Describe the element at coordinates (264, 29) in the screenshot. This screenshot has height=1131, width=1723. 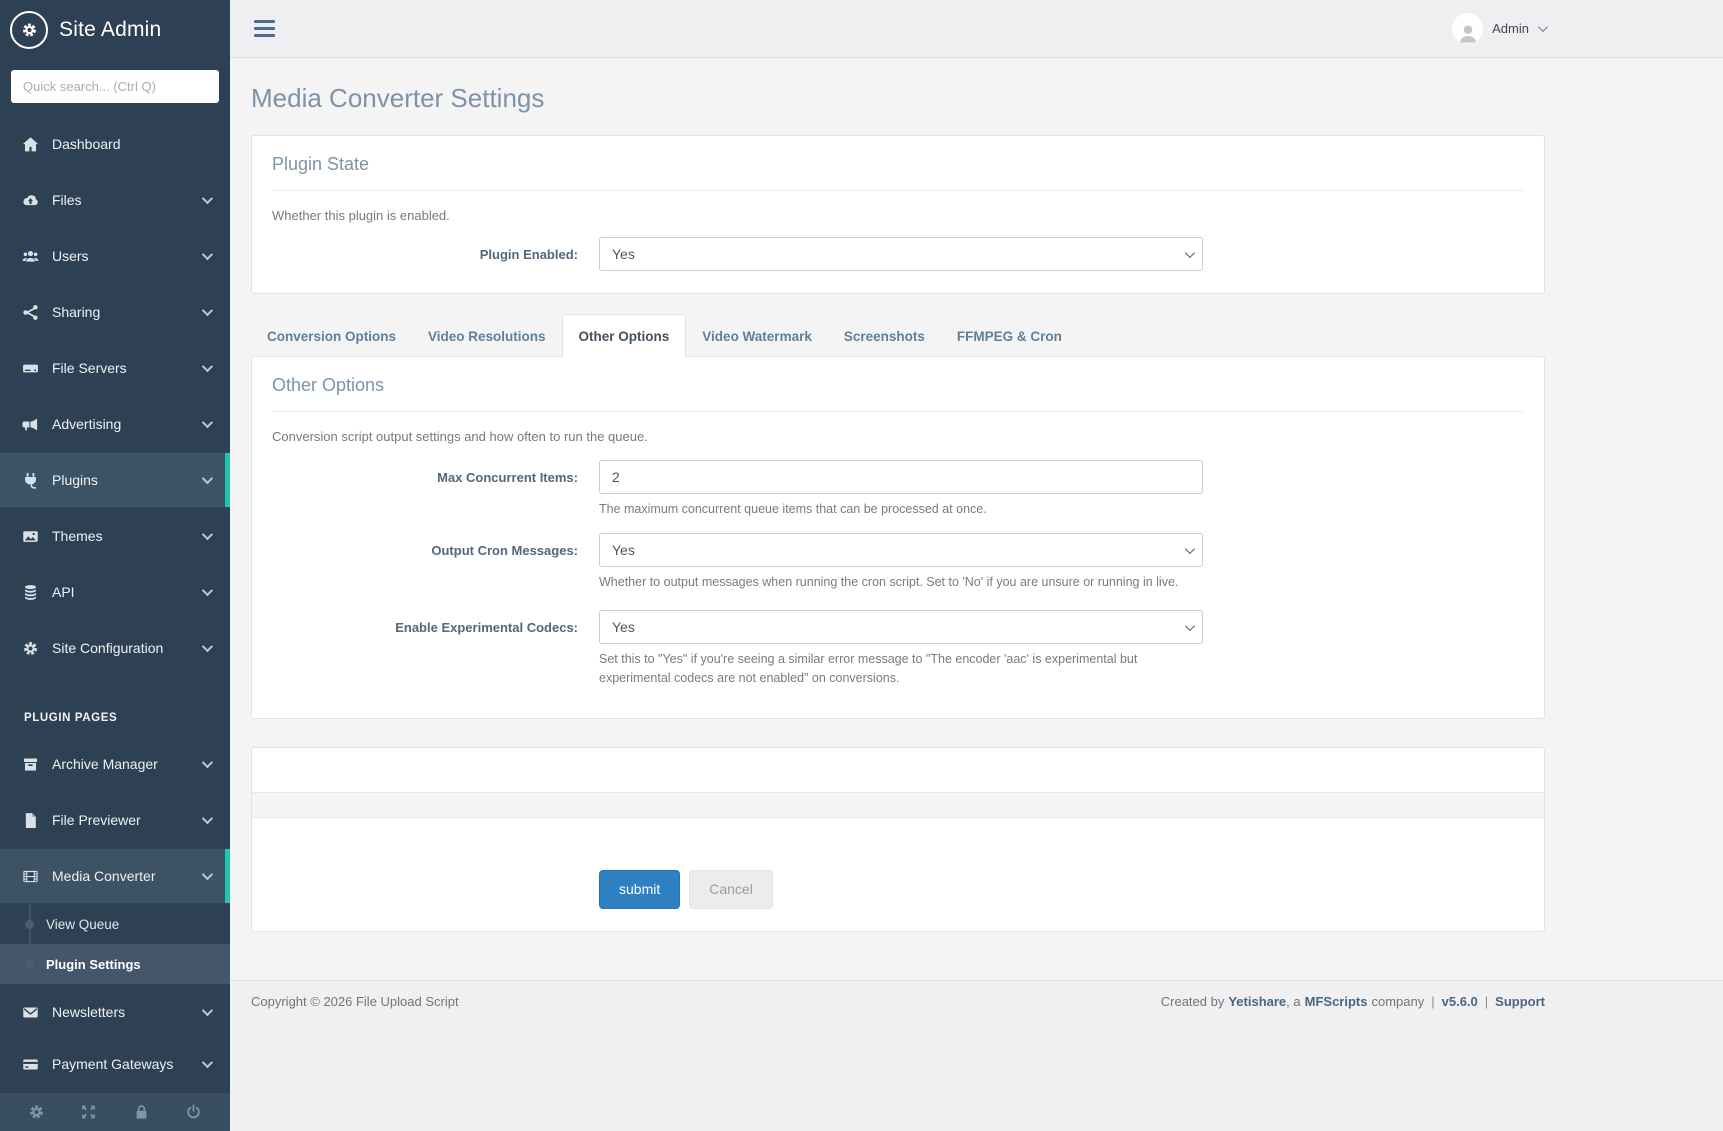
I see `sidebar-toggle-button` at that location.